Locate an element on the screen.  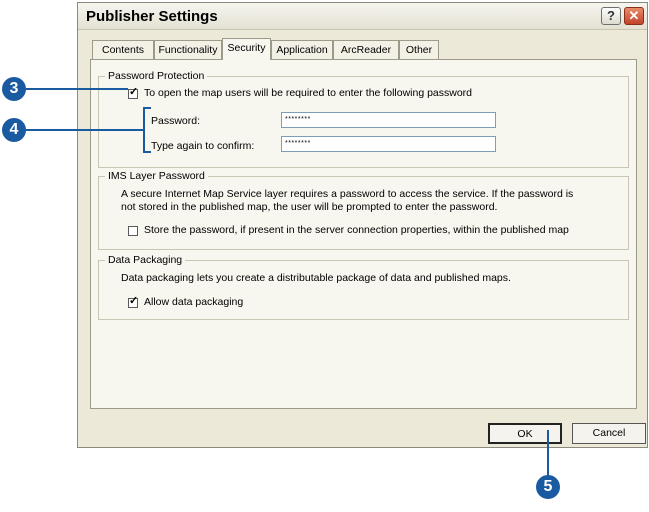
close-button: ✕ is located at coordinates (634, 16).